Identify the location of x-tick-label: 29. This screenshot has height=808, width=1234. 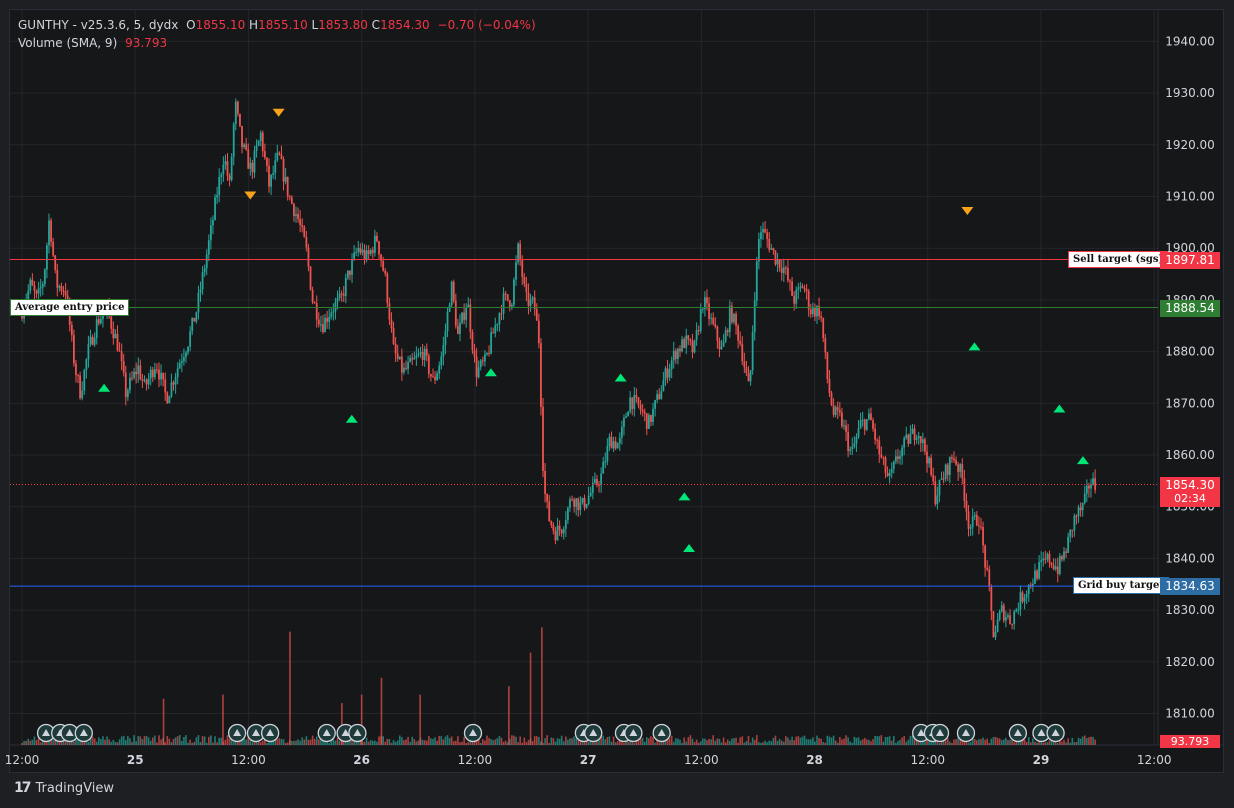
(1041, 760).